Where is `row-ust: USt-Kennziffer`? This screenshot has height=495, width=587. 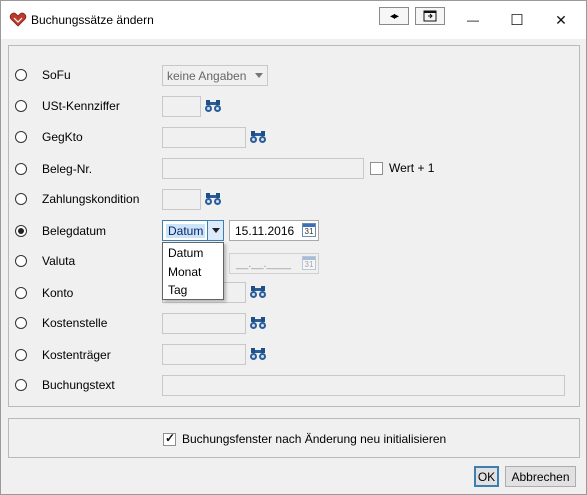 row-ust: USt-Kennziffer is located at coordinates (67, 106).